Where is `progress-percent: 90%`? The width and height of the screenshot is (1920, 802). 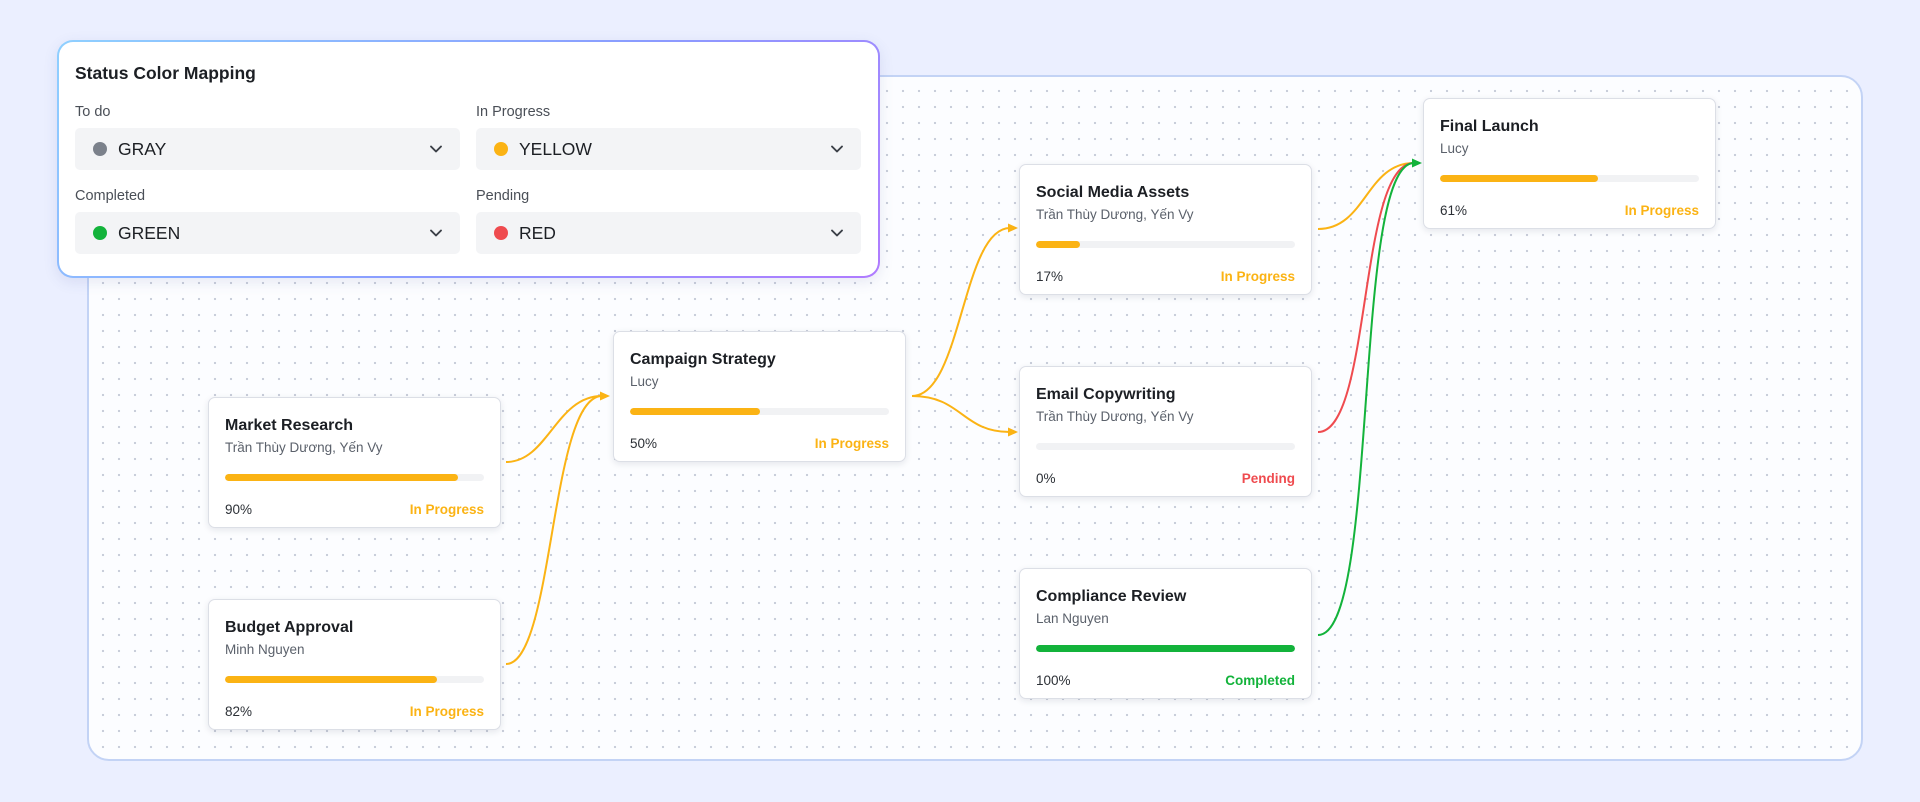
progress-percent: 90% is located at coordinates (239, 509).